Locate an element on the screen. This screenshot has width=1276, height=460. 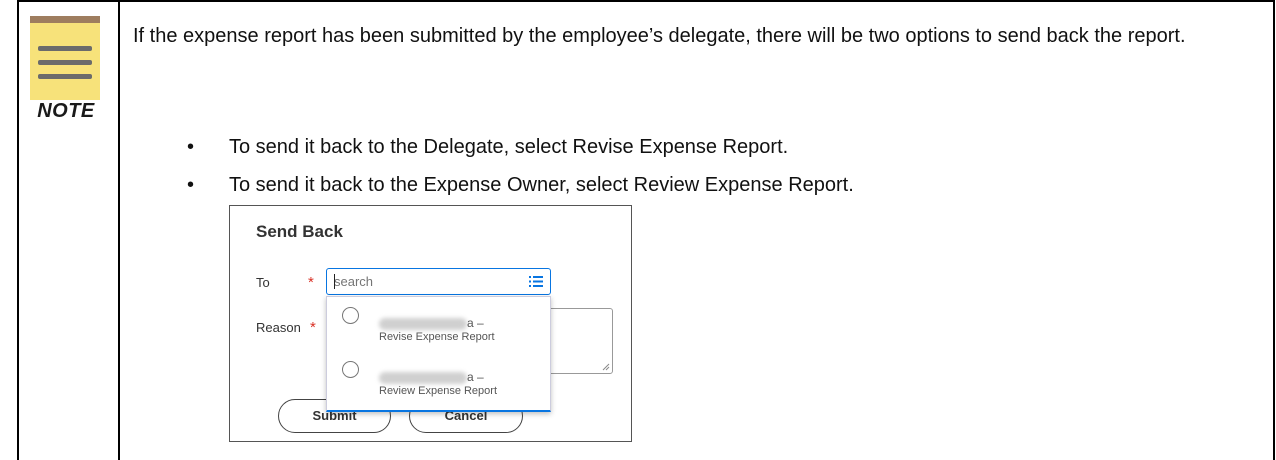
note-icon is located at coordinates (65, 58).